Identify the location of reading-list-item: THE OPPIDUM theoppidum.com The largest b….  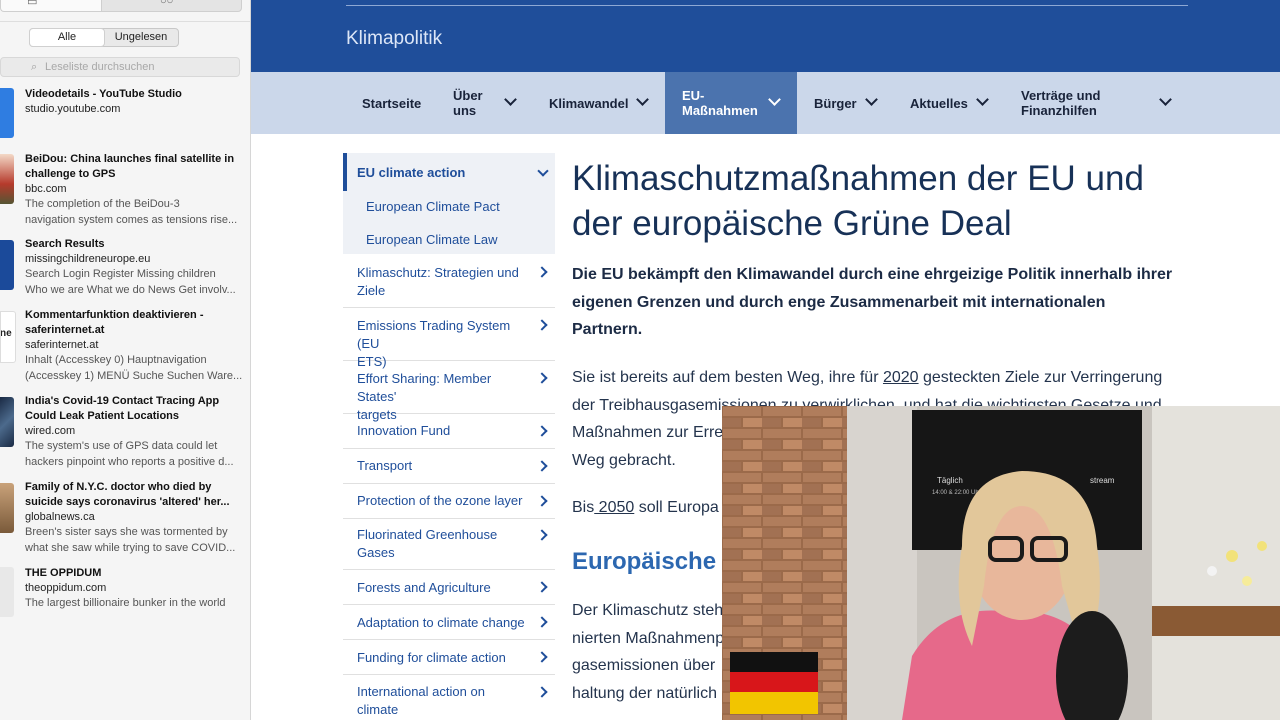
(125, 593).